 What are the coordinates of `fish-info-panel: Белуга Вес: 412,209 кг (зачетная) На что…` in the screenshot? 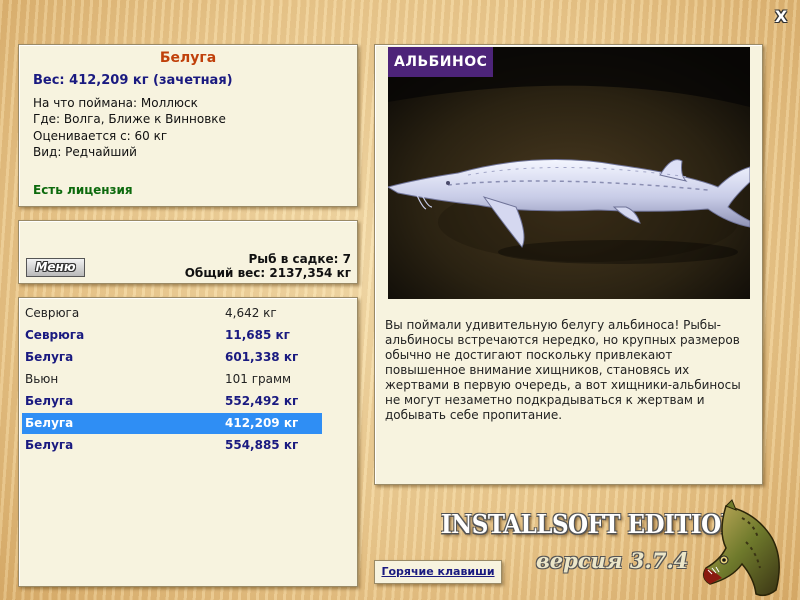 It's located at (188, 125).